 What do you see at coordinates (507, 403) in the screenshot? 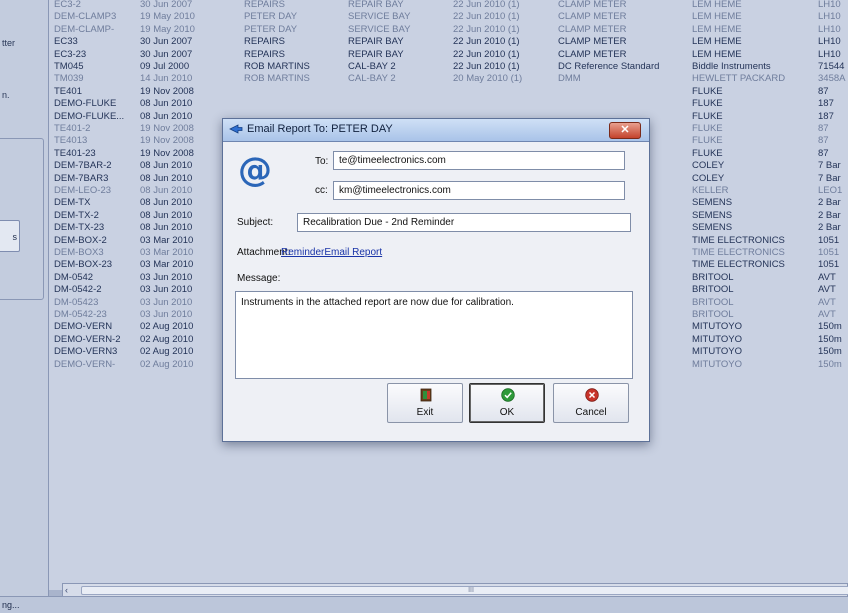
I see `ok-button: OK` at bounding box center [507, 403].